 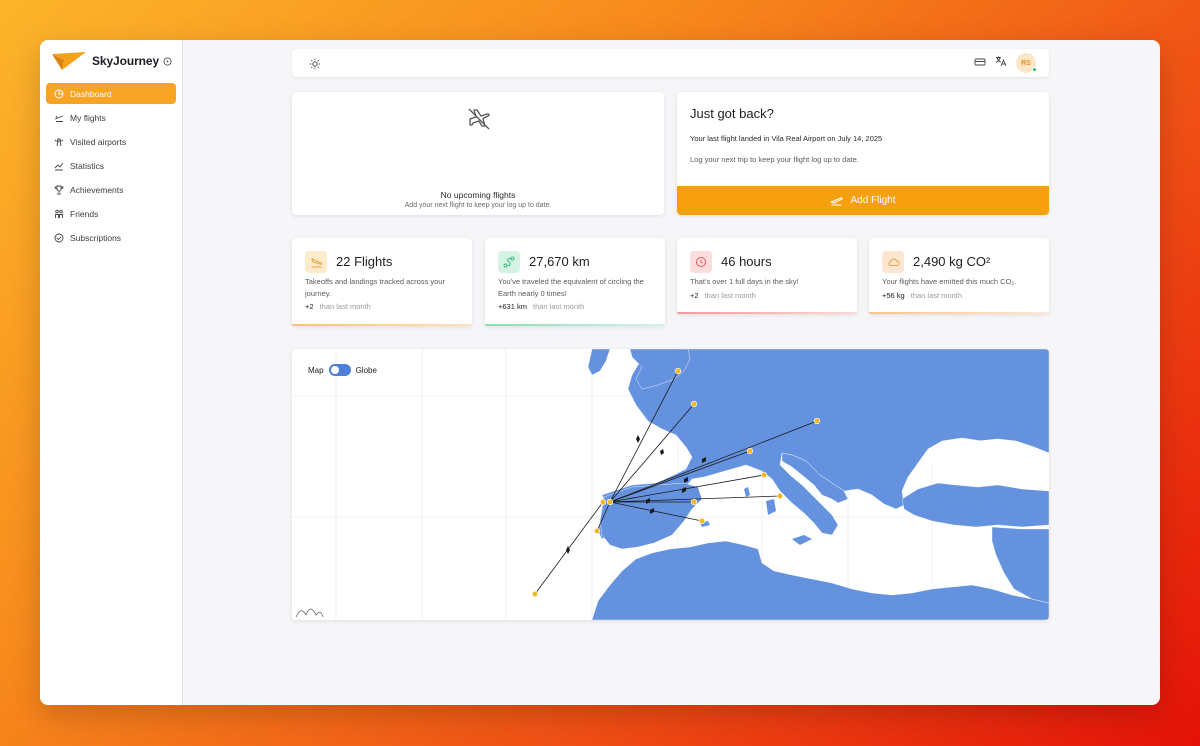 I want to click on stat-delta: +631 km than last month, so click(x=541, y=306).